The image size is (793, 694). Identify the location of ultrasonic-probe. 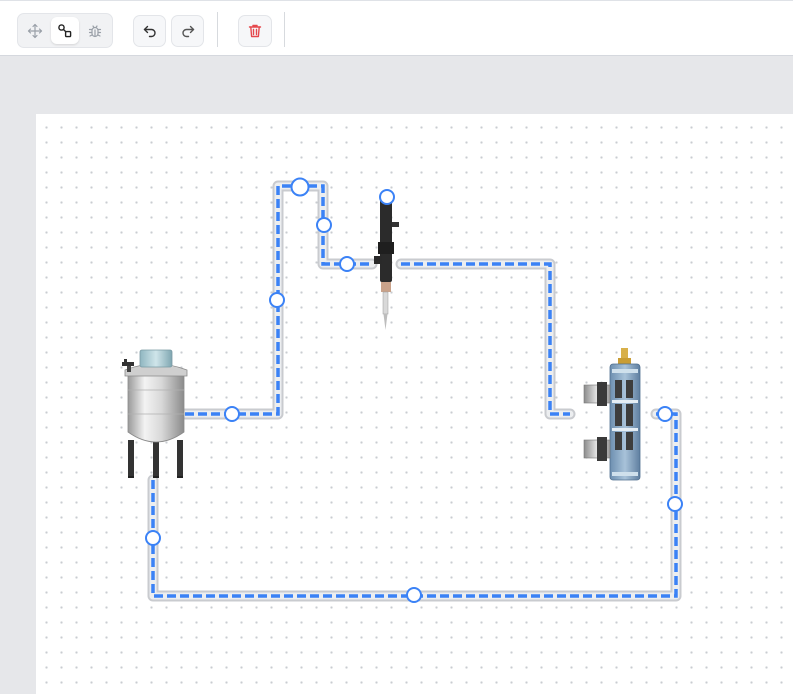
(386, 264).